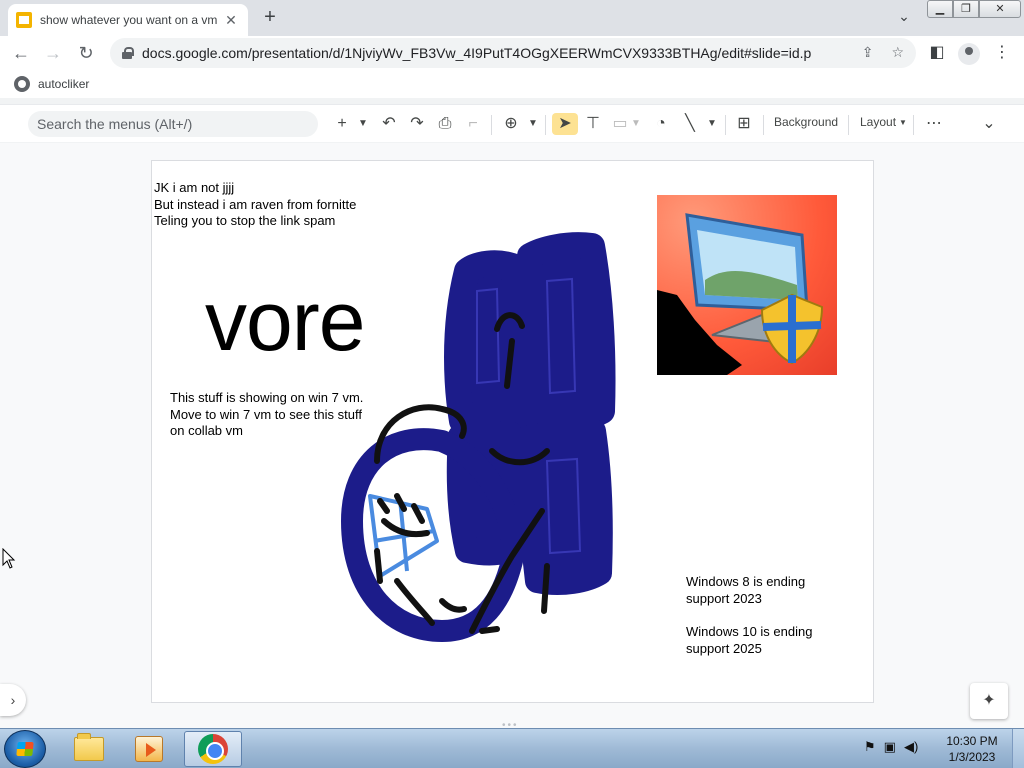  Describe the element at coordinates (940, 9) in the screenshot. I see `minimize-icon: ▁` at that location.